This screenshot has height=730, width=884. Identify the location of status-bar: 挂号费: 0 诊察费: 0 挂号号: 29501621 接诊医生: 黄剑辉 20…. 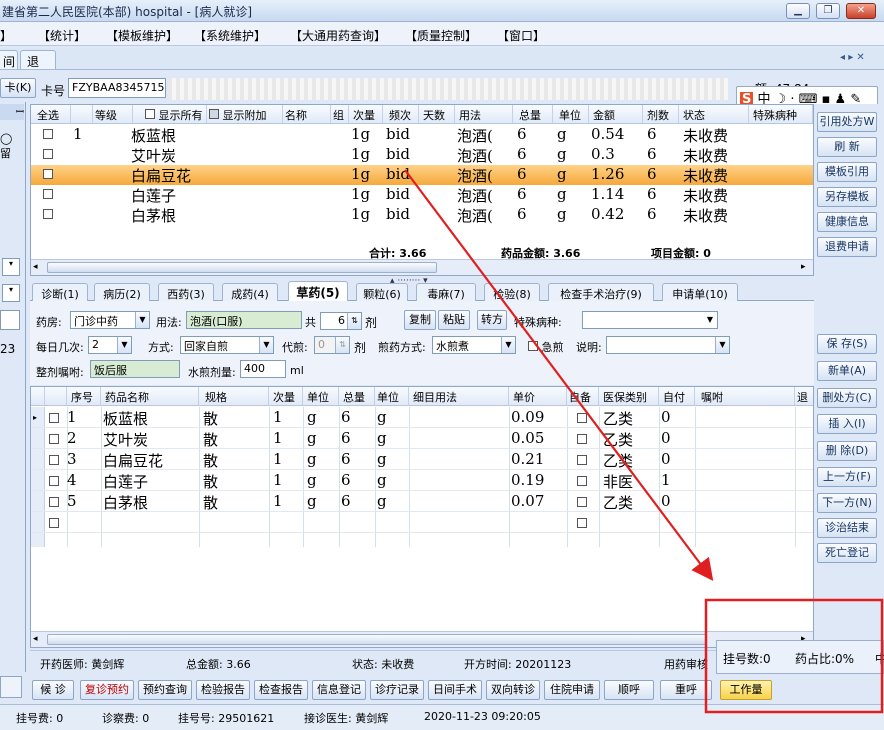
(442, 717).